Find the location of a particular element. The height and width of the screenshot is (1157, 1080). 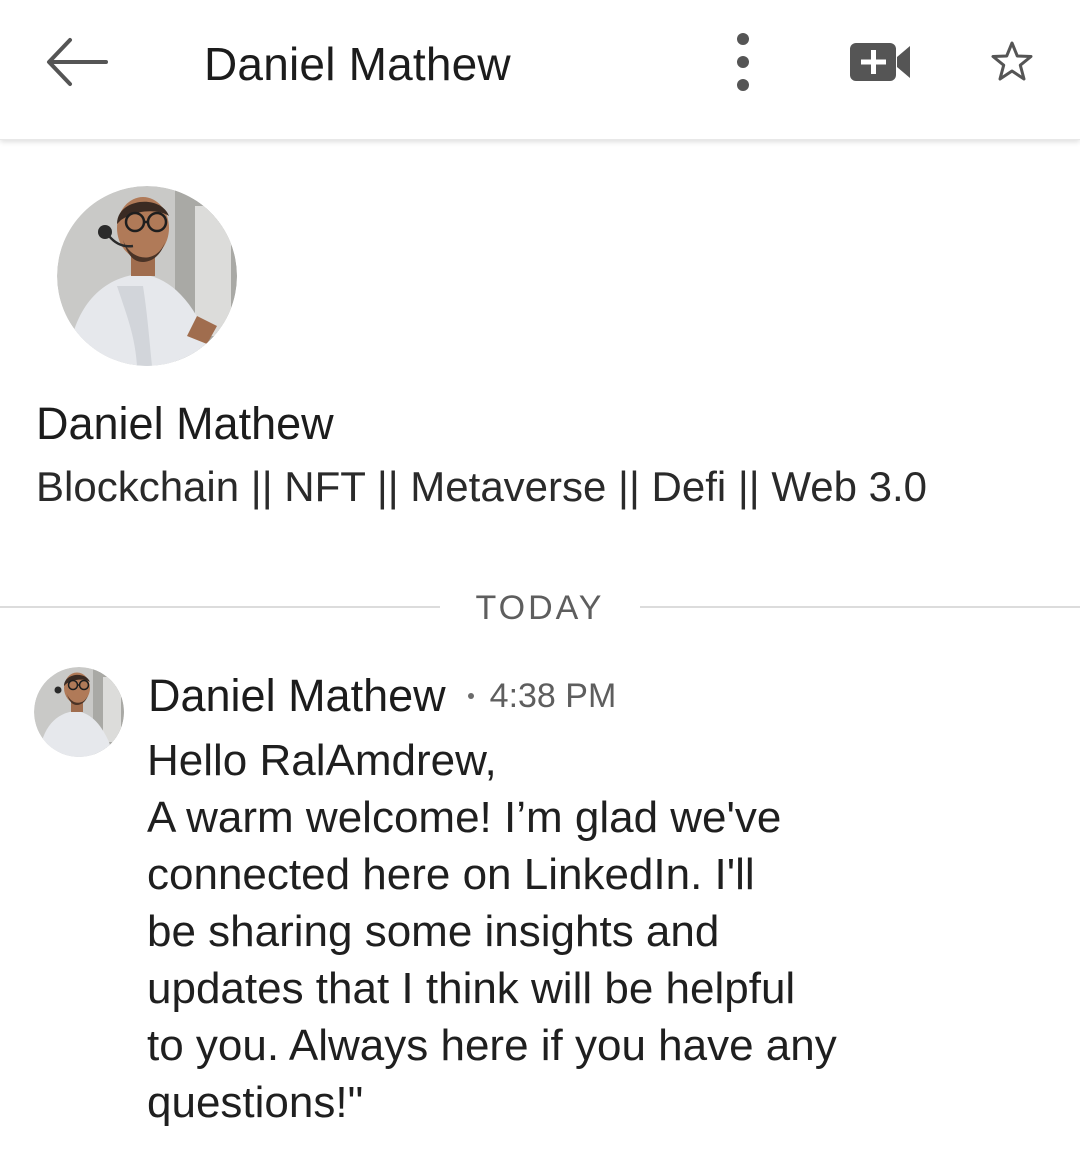

message-line: updates that I think will be helpful is located at coordinates (471, 988).